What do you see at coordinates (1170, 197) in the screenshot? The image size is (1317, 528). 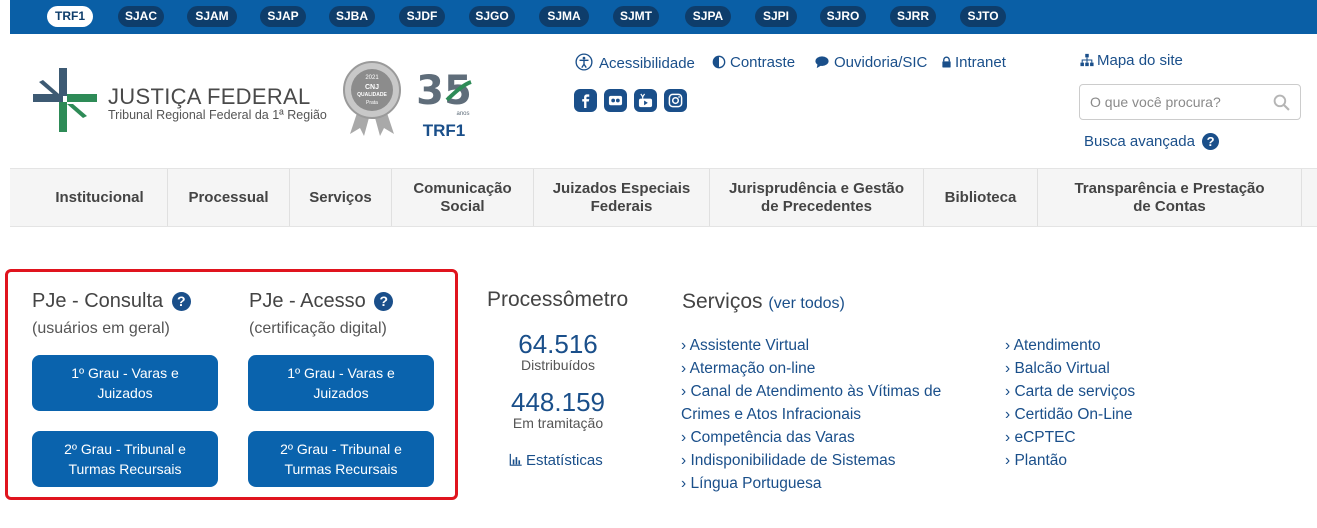 I see `nav-transparencia: Transparência e Prestação de Contas` at bounding box center [1170, 197].